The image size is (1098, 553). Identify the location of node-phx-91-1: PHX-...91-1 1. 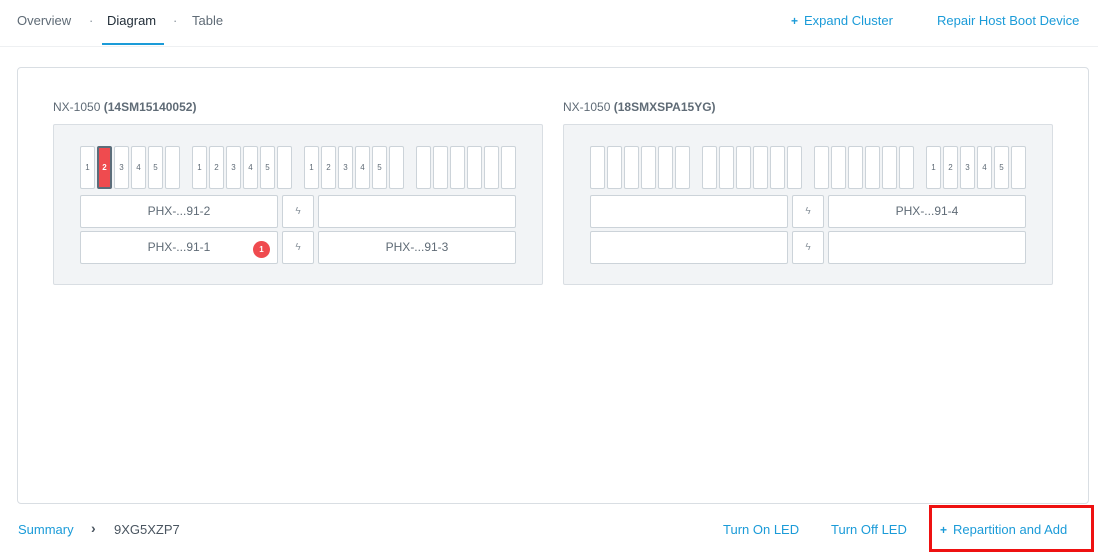
(179, 247).